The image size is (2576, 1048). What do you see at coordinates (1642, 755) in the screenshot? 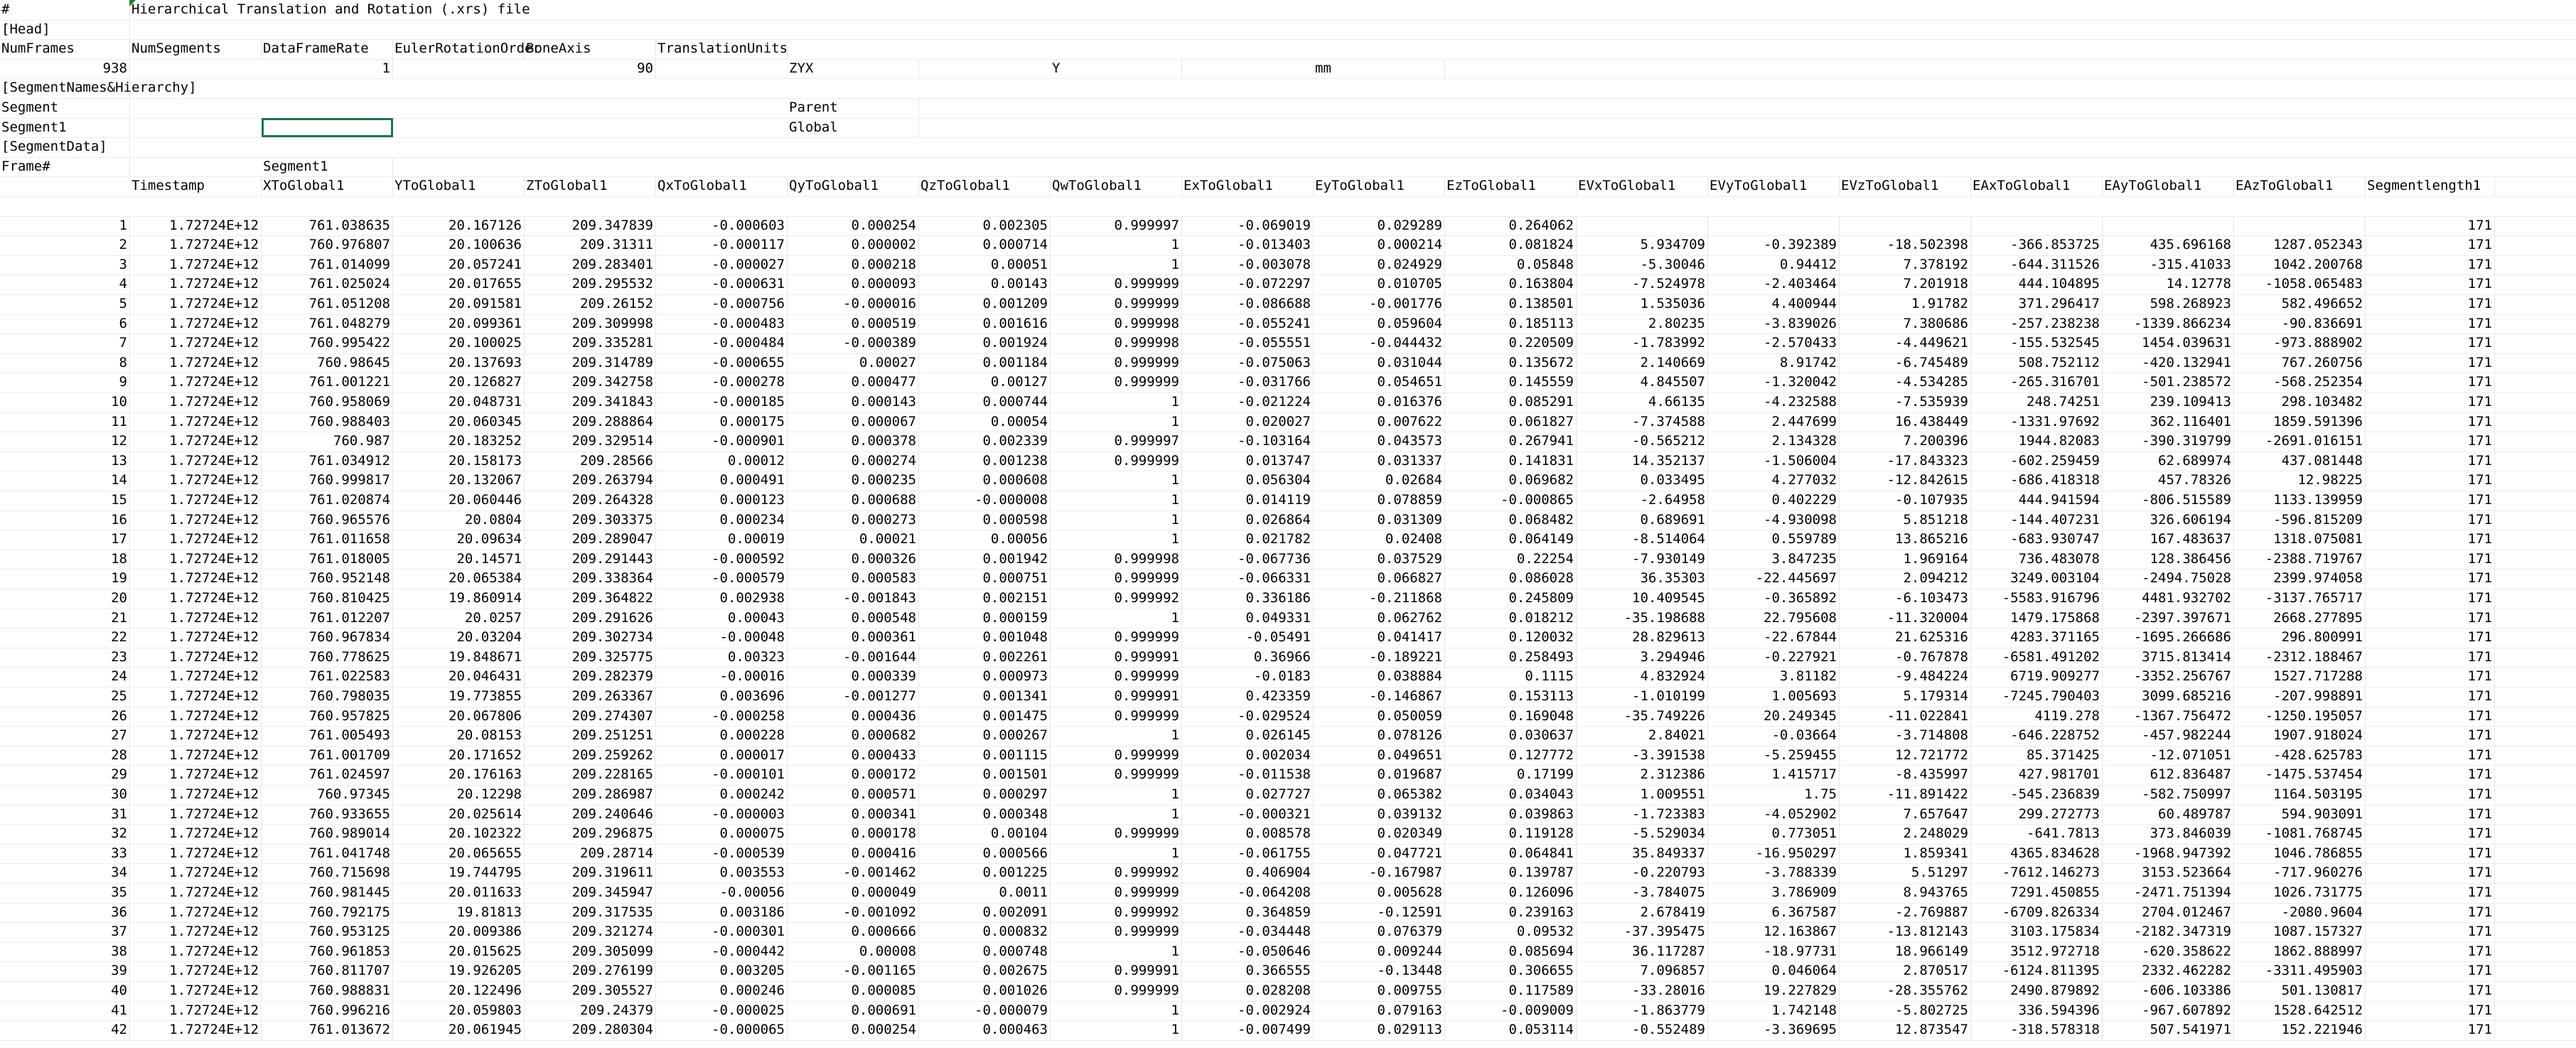
I see `sheet-cell: -3.391538` at bounding box center [1642, 755].